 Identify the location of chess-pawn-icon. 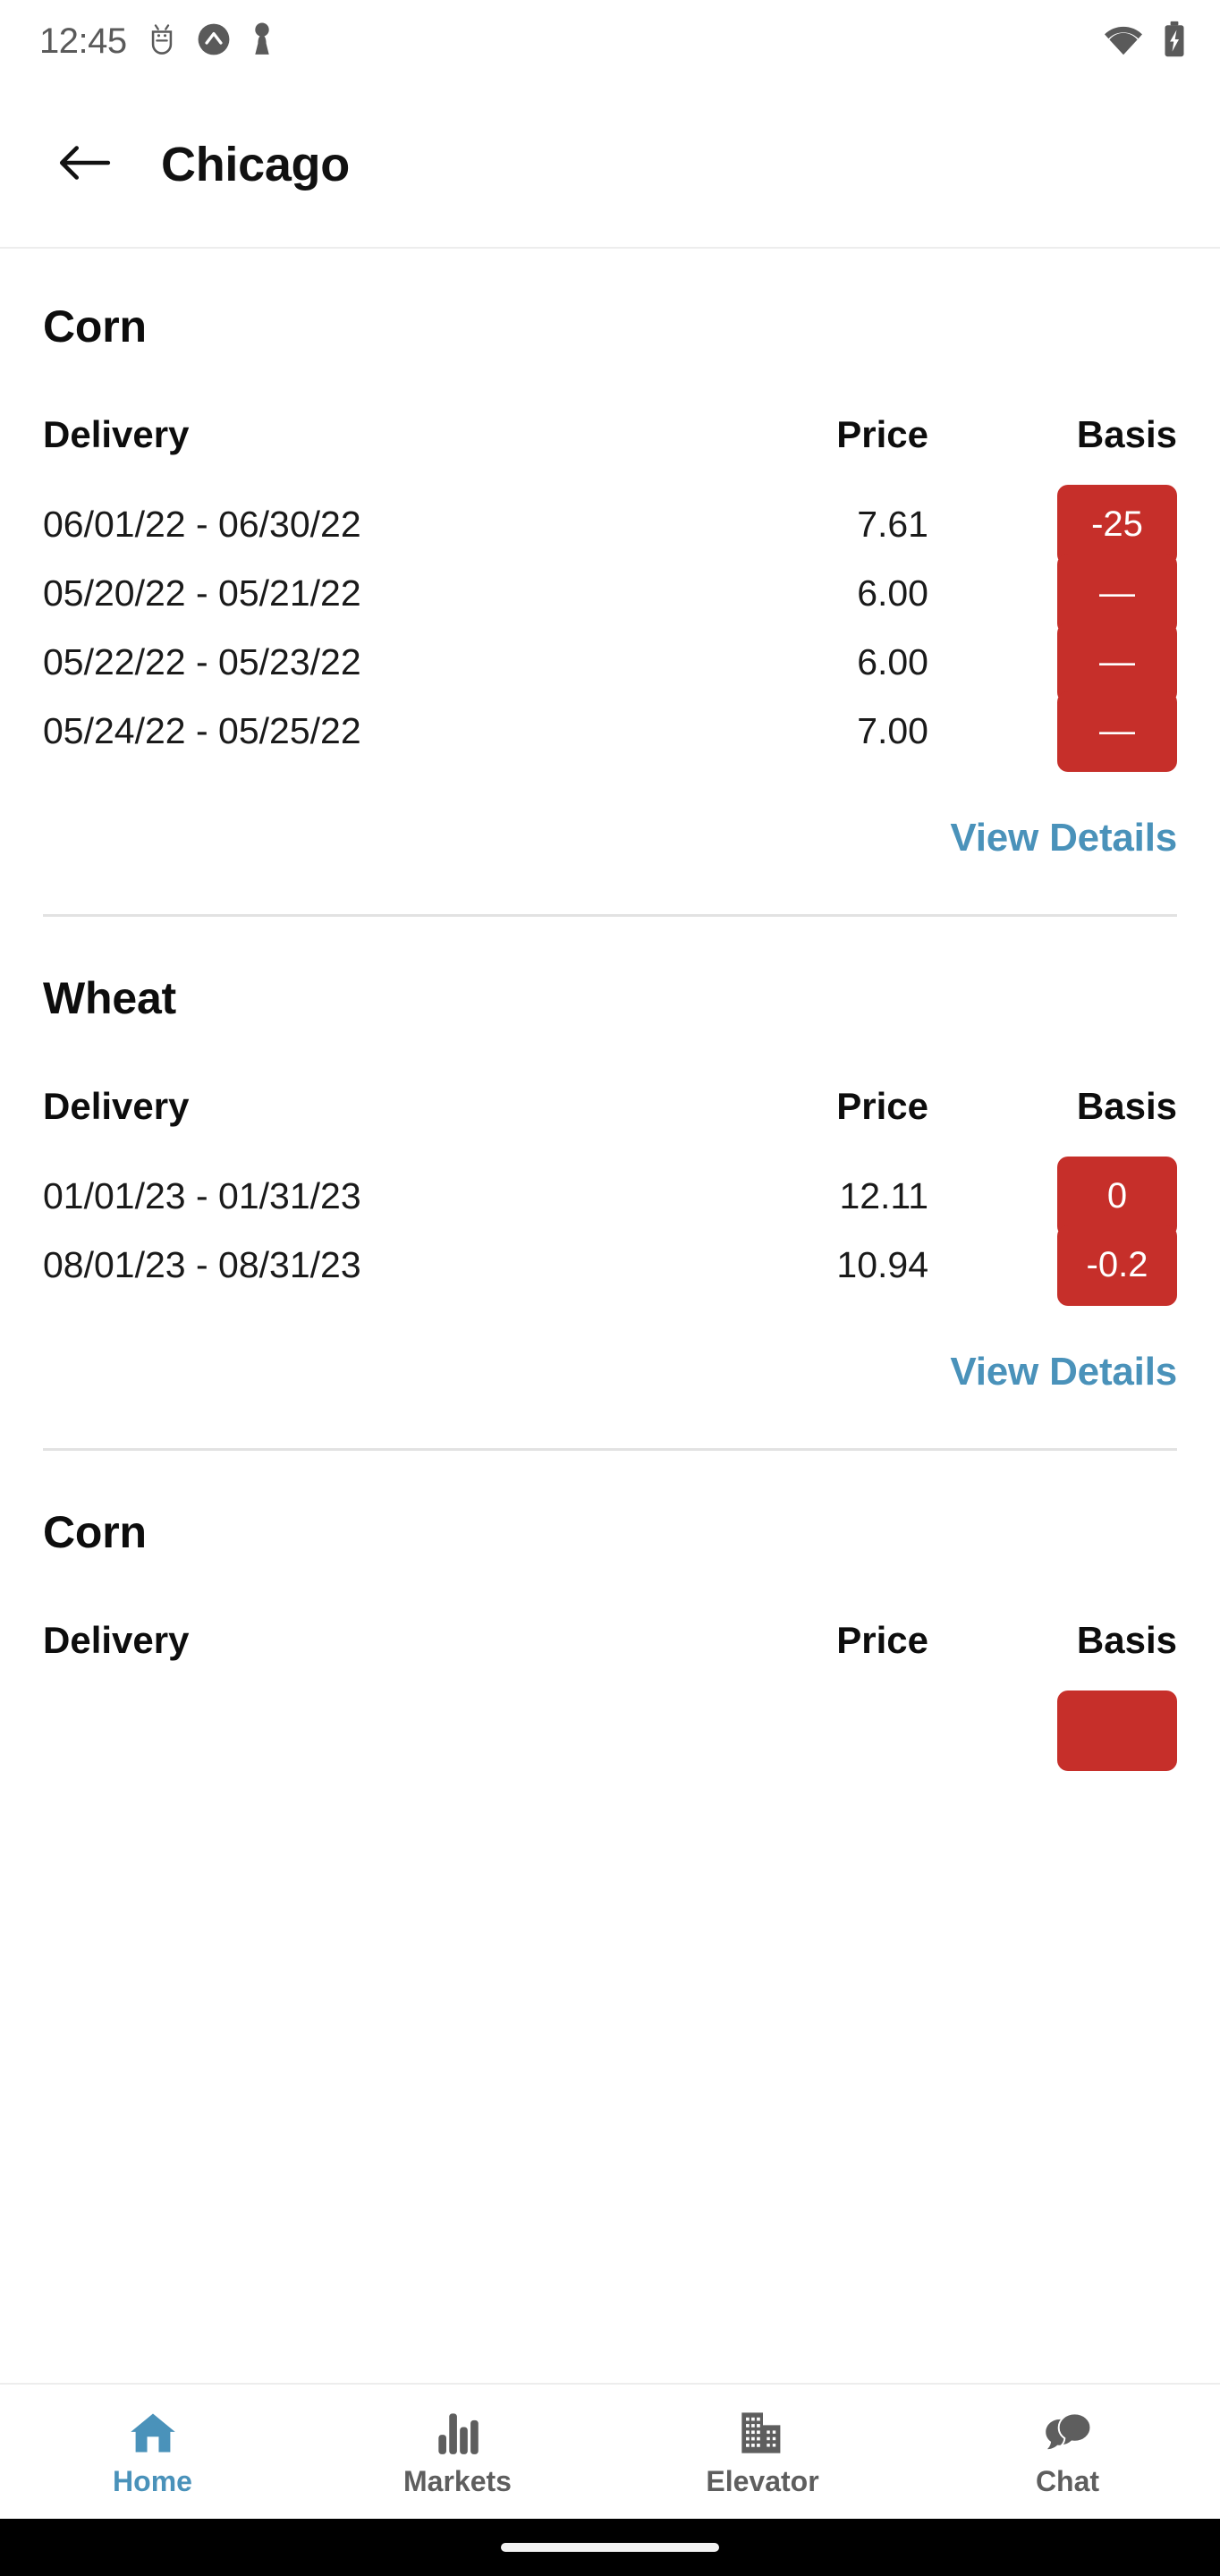
(262, 41).